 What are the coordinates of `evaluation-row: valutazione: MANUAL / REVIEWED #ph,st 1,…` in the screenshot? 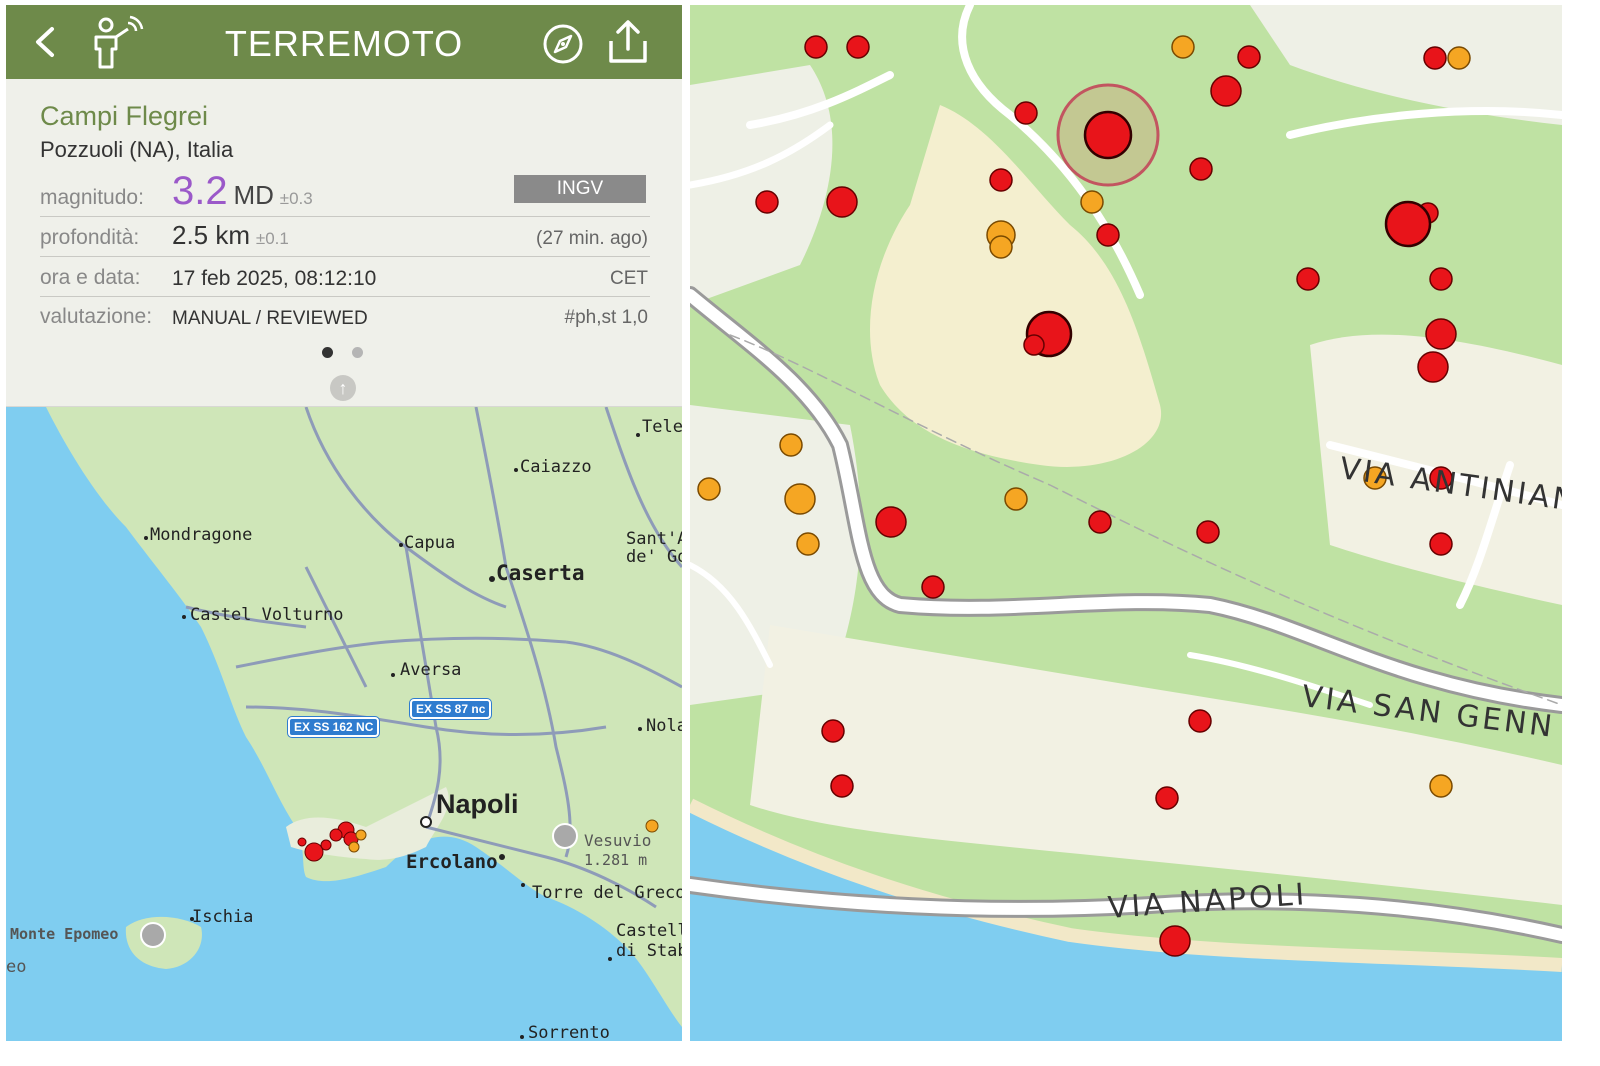 It's located at (345, 316).